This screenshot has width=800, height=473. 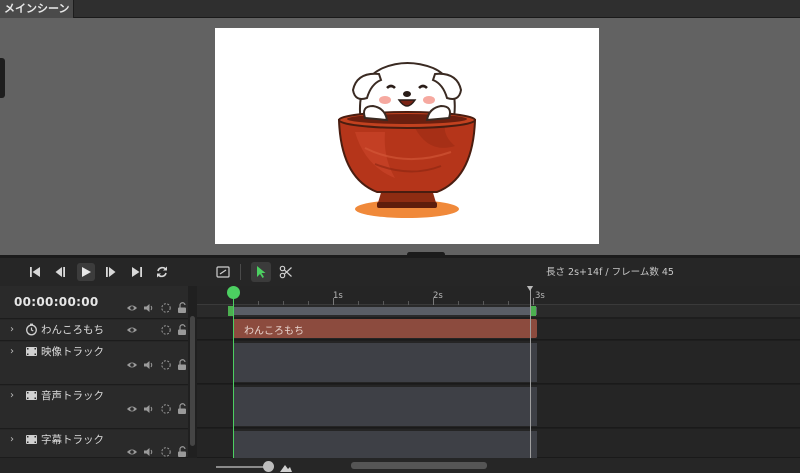 I want to click on playback-range-bar, so click(x=498, y=311).